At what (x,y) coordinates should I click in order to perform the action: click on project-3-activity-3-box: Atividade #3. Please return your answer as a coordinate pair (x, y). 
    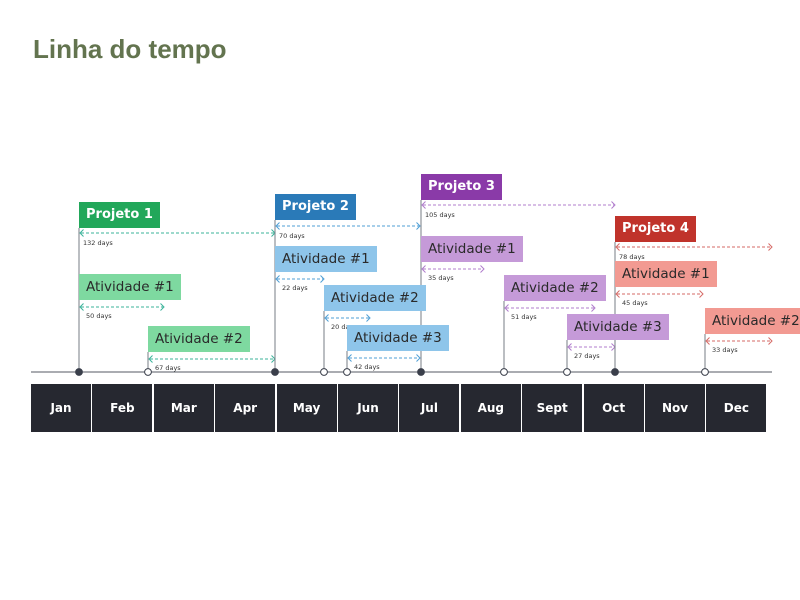
    Looking at the image, I should click on (618, 327).